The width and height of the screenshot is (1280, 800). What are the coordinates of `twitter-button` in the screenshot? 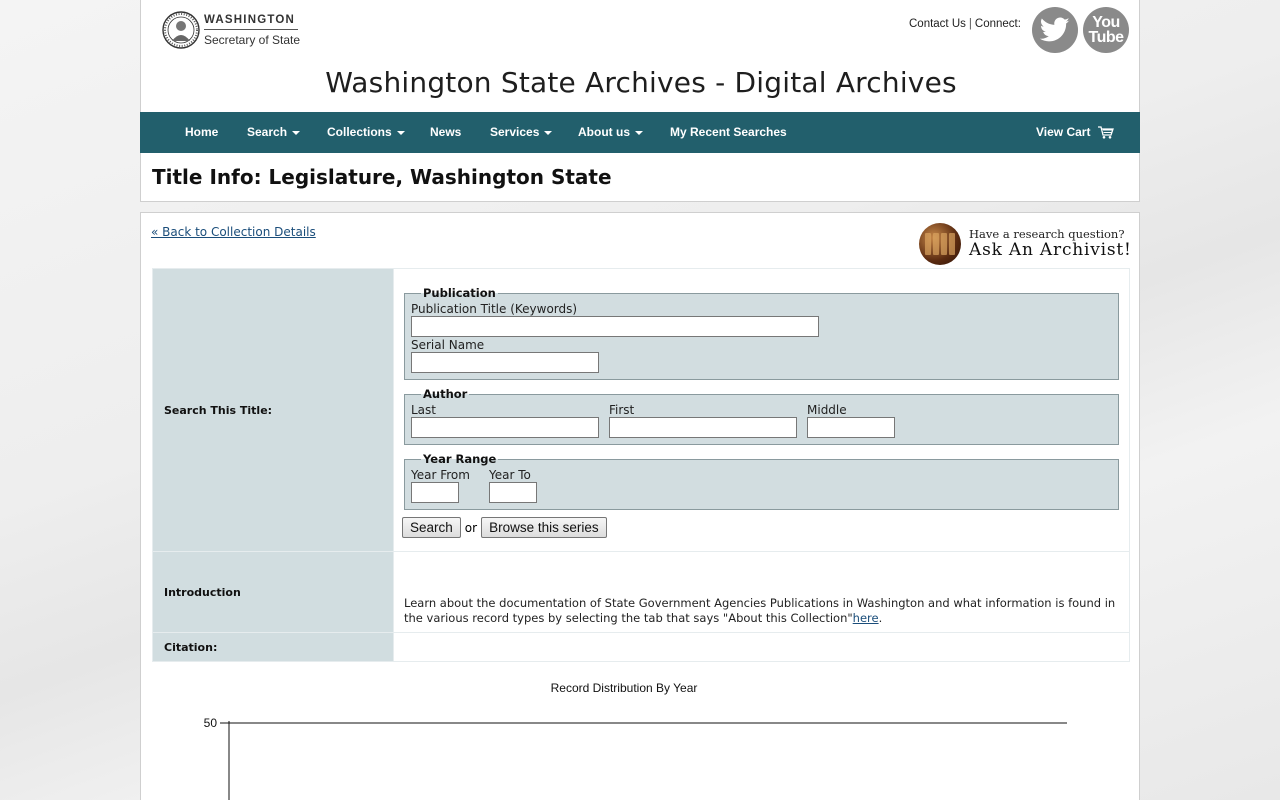 It's located at (1055, 30).